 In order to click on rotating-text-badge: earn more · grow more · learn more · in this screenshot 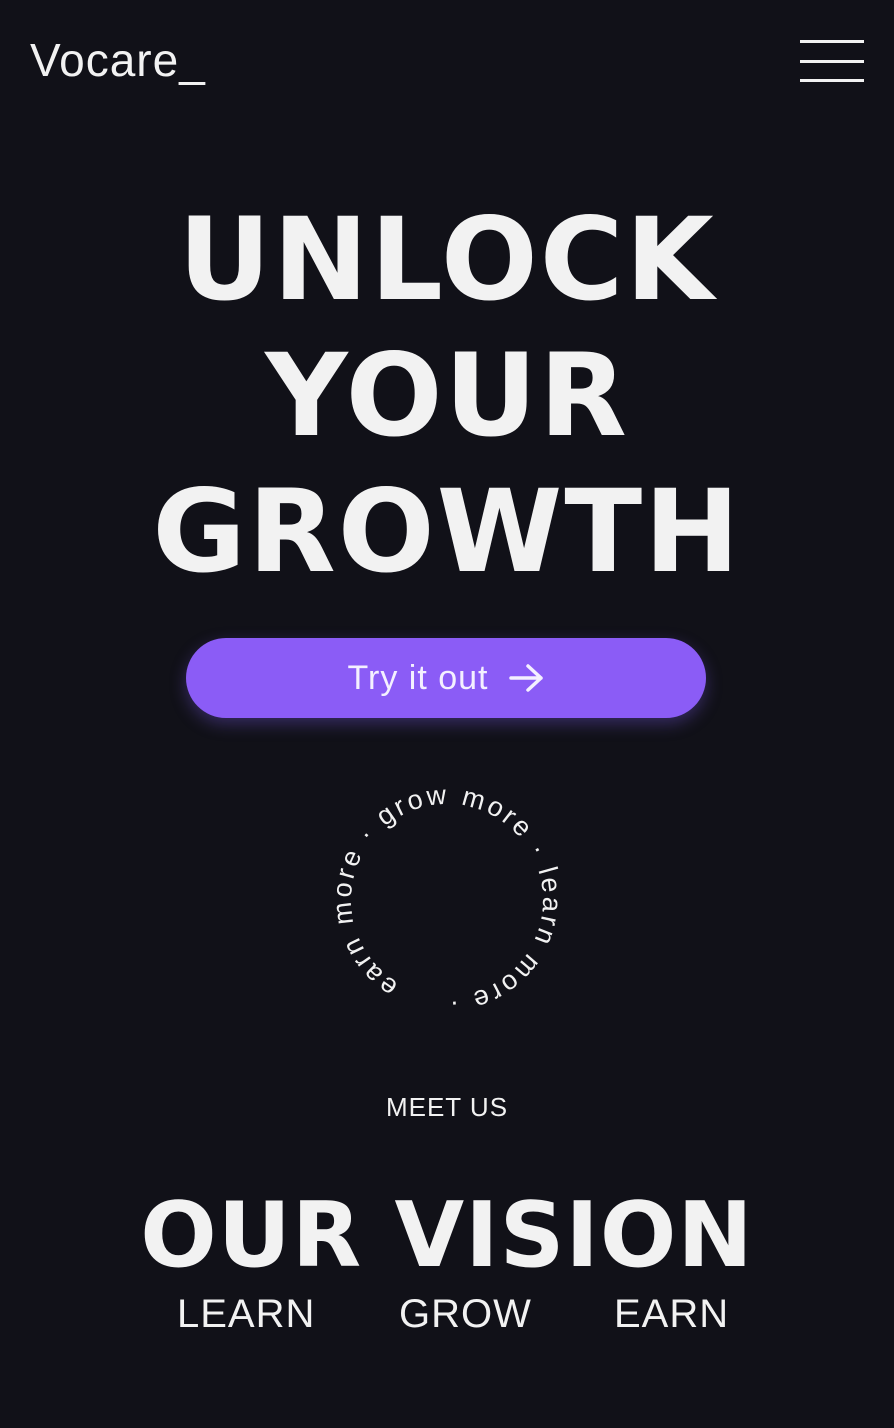, I will do `click(447, 900)`.